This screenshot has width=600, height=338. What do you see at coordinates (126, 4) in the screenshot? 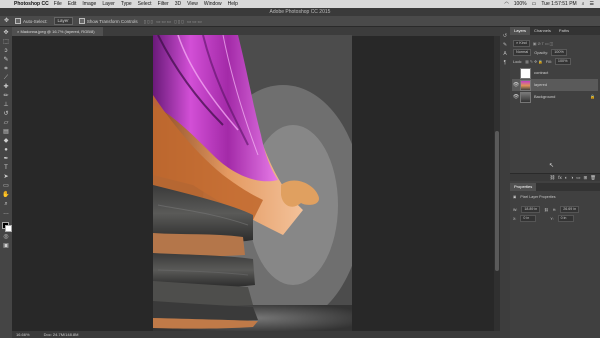
I see `menu-type: Type` at bounding box center [126, 4].